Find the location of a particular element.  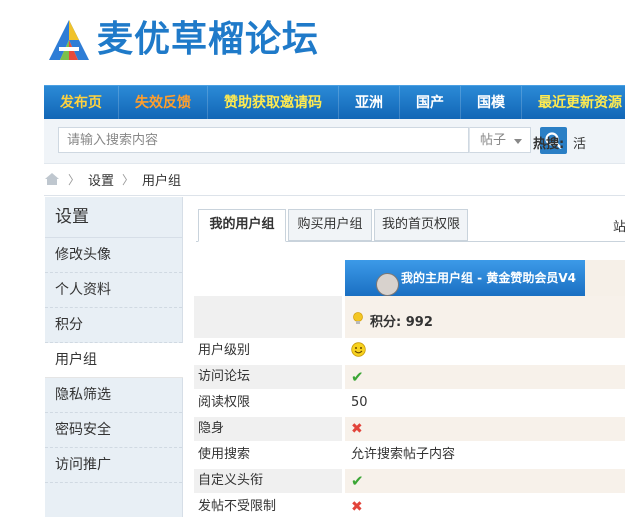

row-value-visit-forum: ✔ is located at coordinates (485, 377).